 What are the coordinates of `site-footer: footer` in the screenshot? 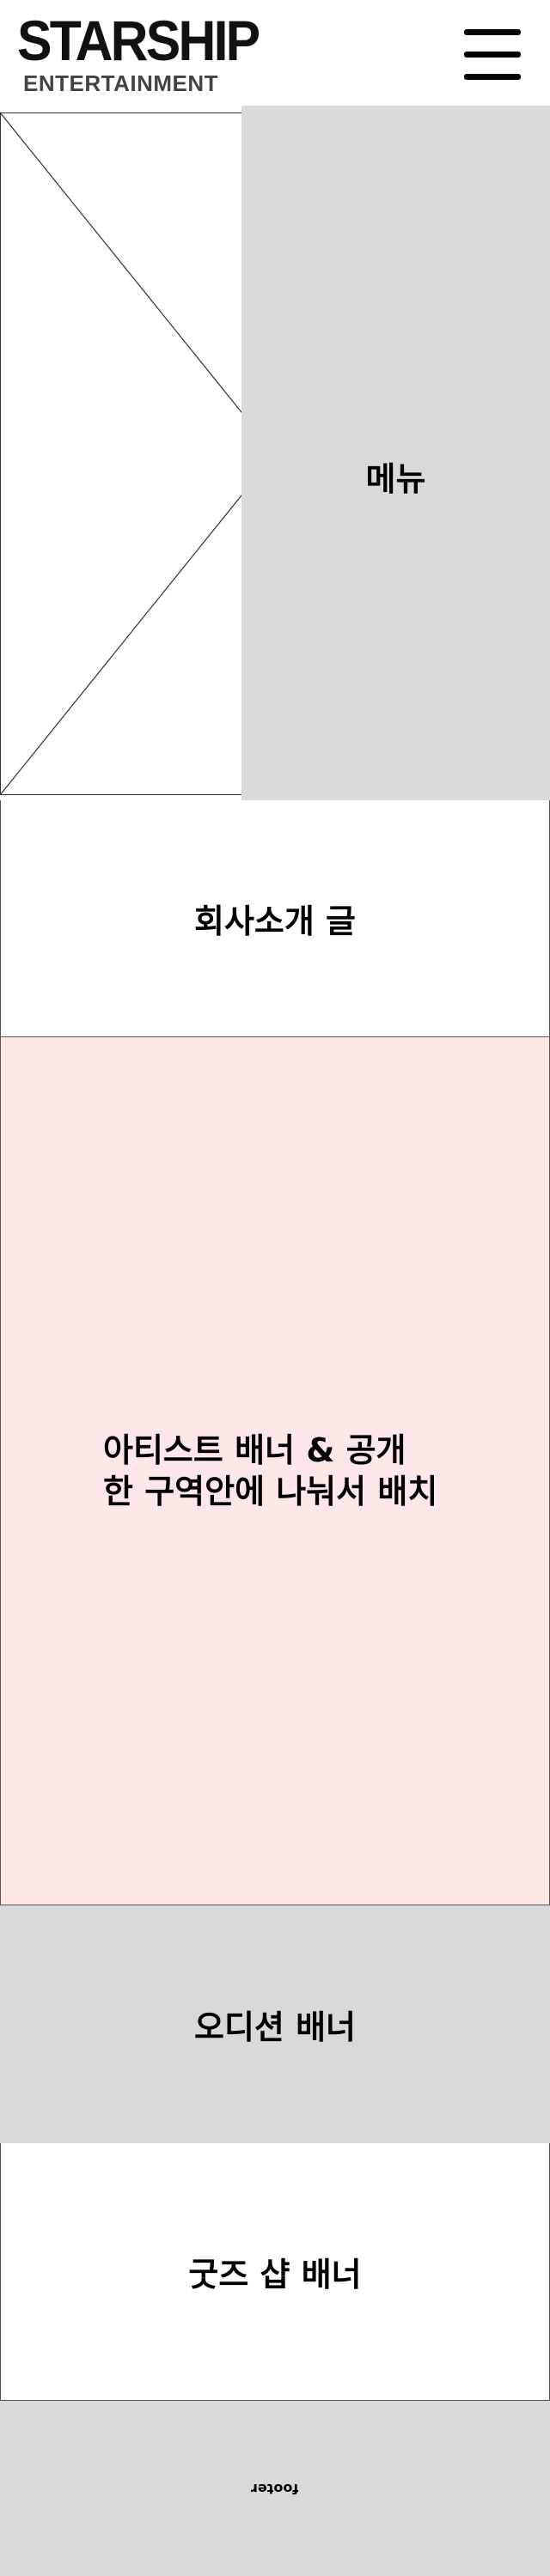 It's located at (275, 2488).